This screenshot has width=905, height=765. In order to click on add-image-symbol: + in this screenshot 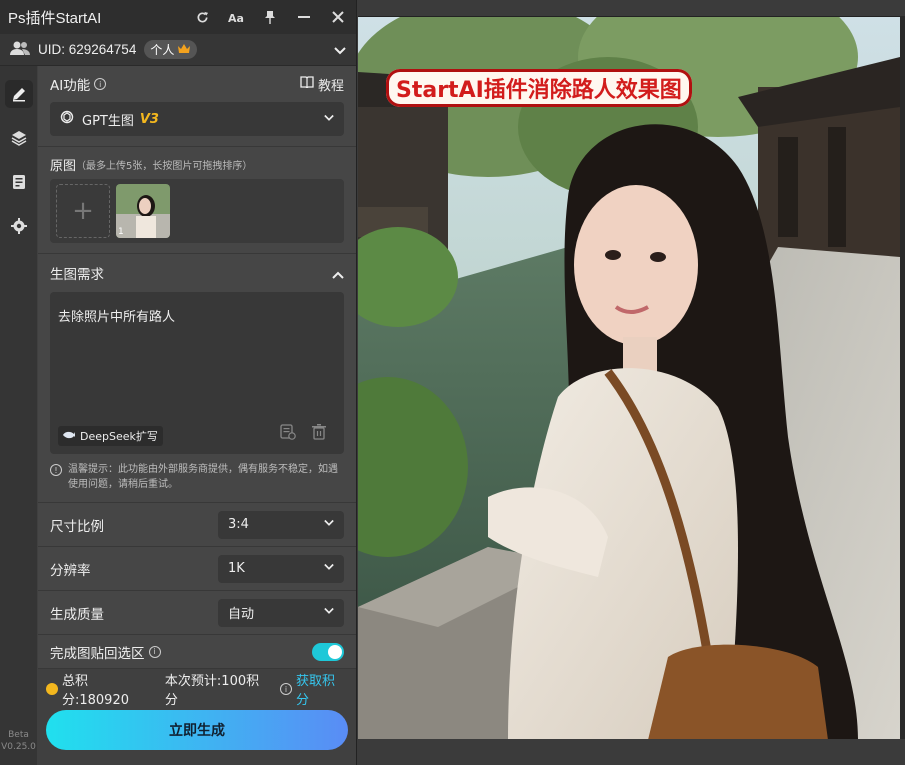, I will do `click(83, 211)`.